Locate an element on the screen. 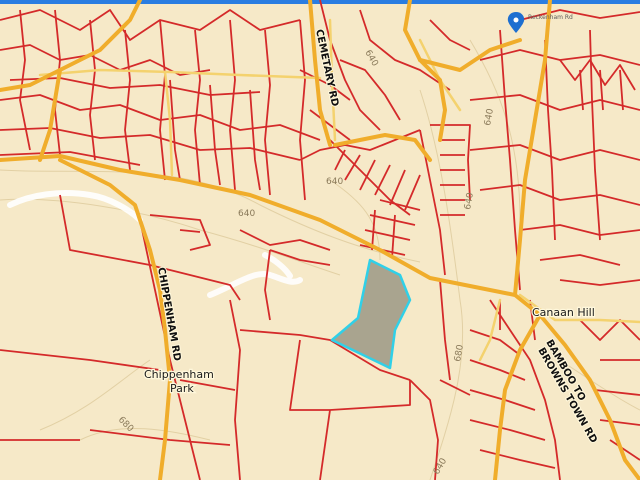 The width and height of the screenshot is (640, 480). place-label-chippenham-park-line1: Chippenham is located at coordinates (179, 374).